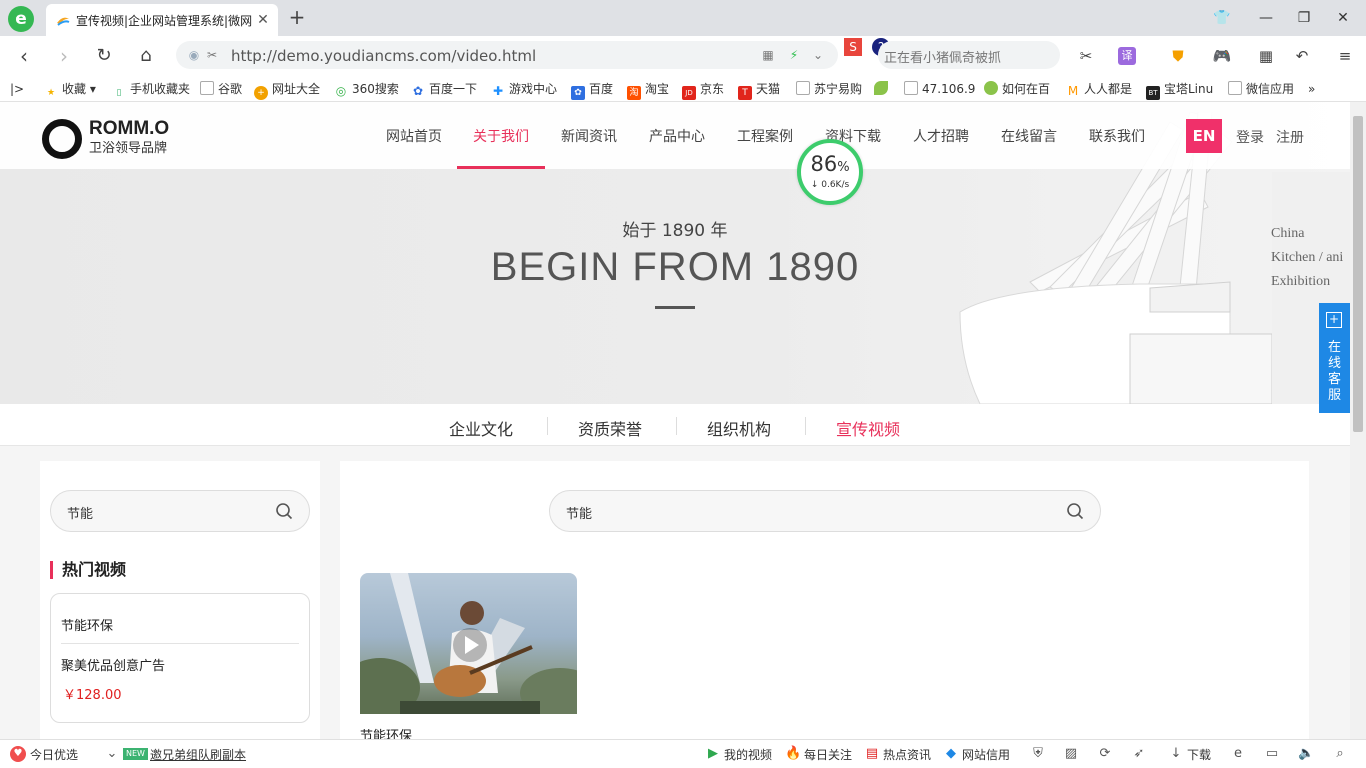 Image resolution: width=1366 pixels, height=768 pixels. Describe the element at coordinates (151, 89) in the screenshot. I see `bookmark-item: ▯ 手机收藏夹` at that location.